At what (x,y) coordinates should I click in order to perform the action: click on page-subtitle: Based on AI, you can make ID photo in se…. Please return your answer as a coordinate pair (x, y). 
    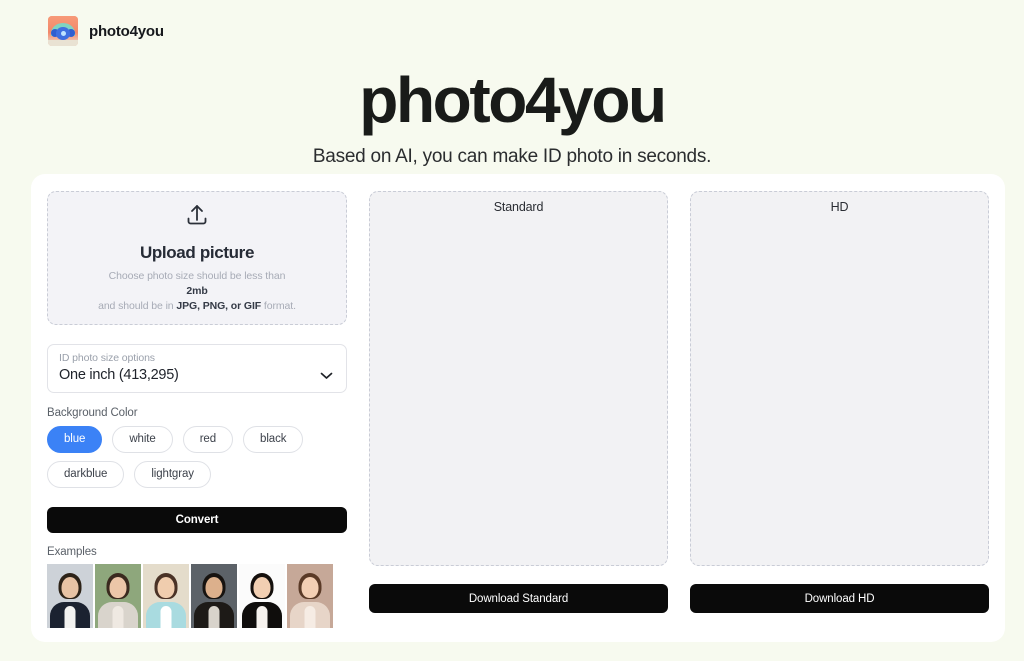
    Looking at the image, I should click on (512, 156).